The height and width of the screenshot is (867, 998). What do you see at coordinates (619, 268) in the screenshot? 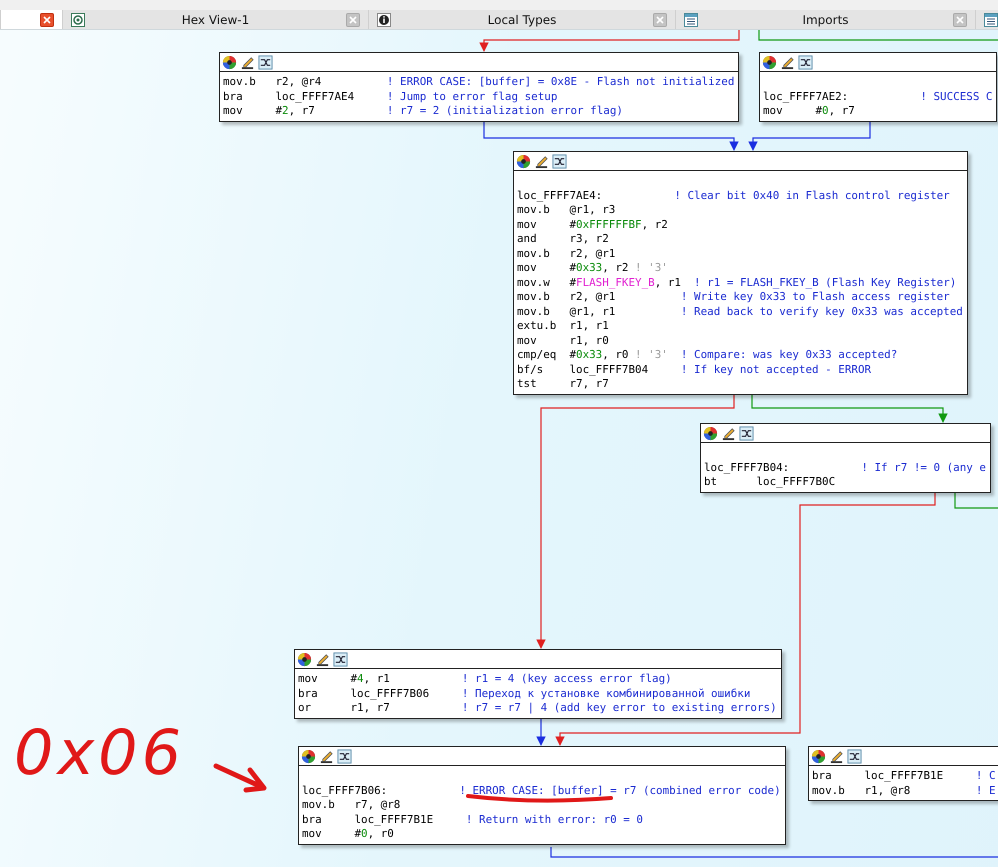
I see `instruction-operands: #0x33, r2 ! '3'` at bounding box center [619, 268].